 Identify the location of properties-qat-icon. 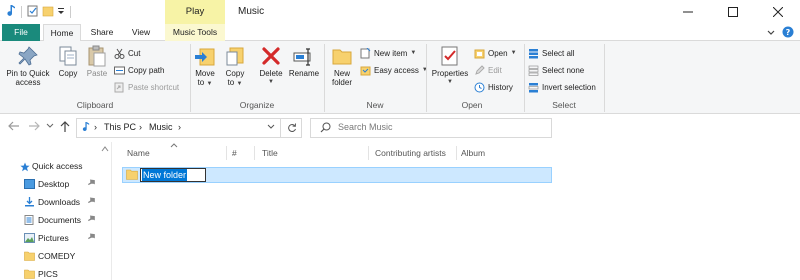
(33, 12).